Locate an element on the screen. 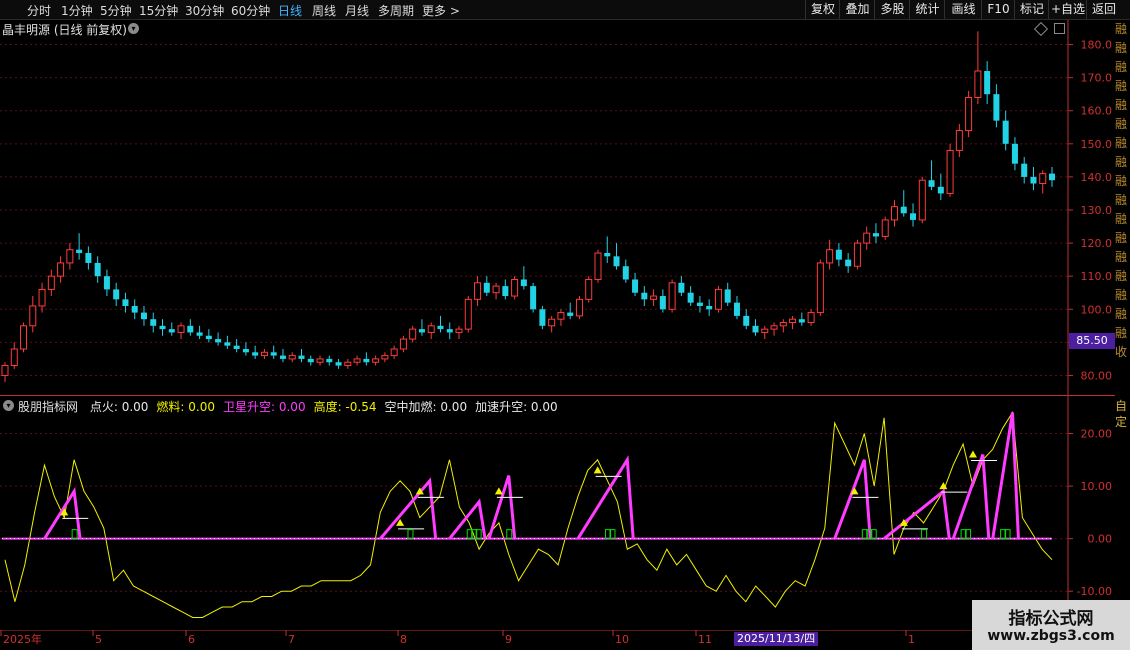 The height and width of the screenshot is (650, 1130). price-tick-label: 80.00 is located at coordinates (1097, 375).